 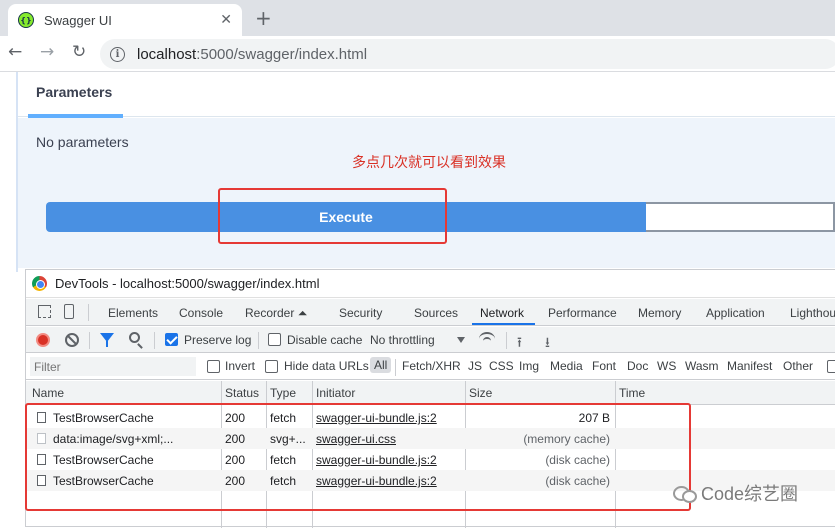 I want to click on filter-type-ws: WS, so click(x=666, y=366).